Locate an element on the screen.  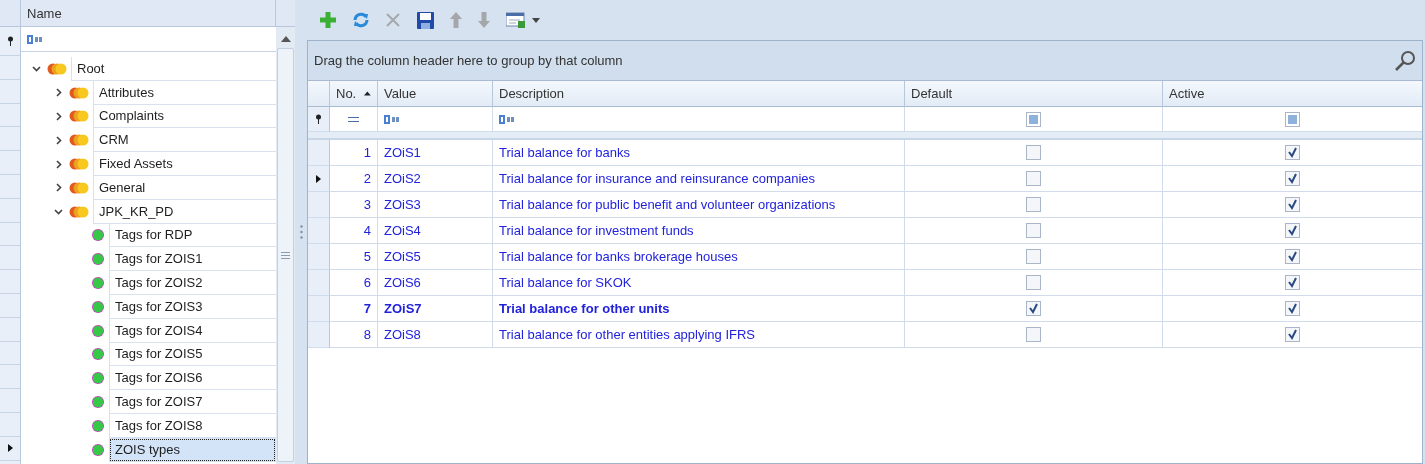
table-cell: ZOiS3 is located at coordinates (435, 205).